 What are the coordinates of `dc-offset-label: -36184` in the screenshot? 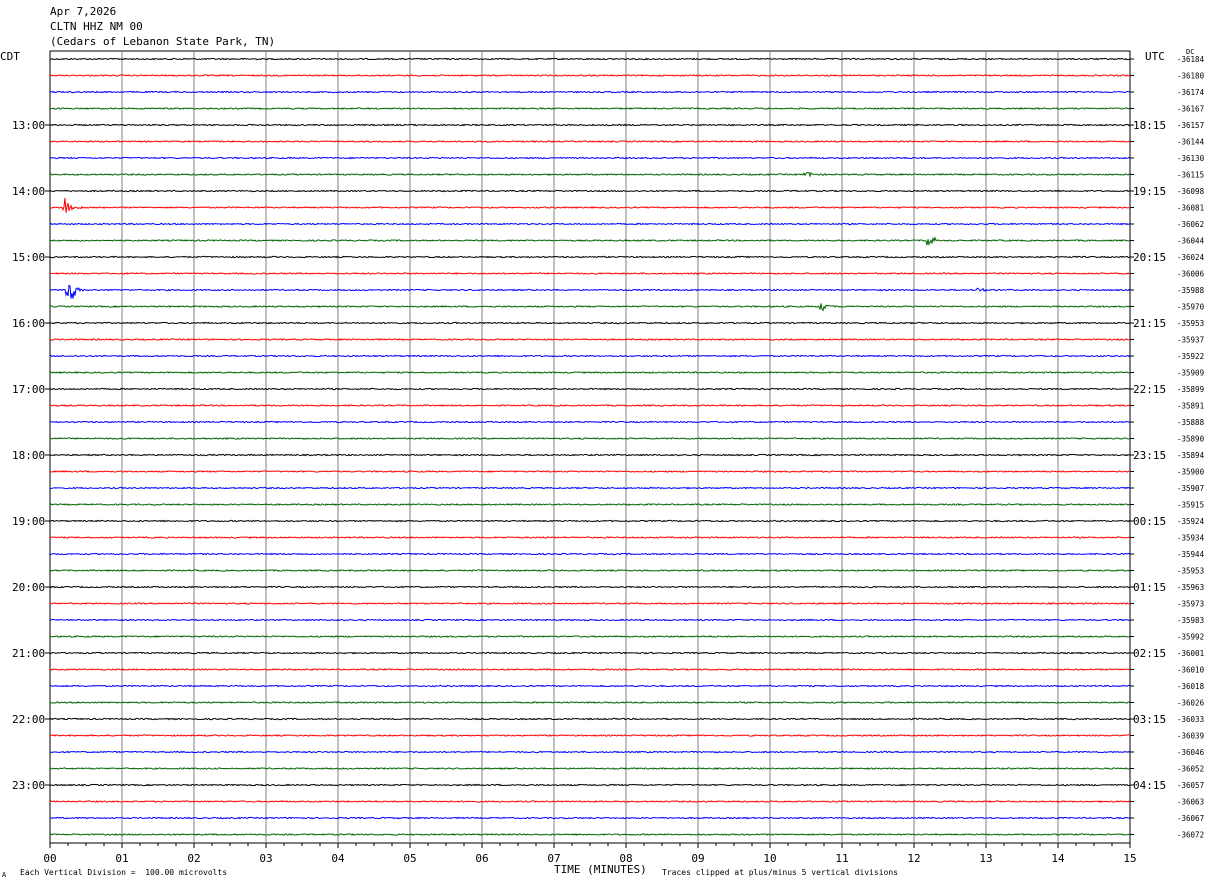 It's located at (1191, 59).